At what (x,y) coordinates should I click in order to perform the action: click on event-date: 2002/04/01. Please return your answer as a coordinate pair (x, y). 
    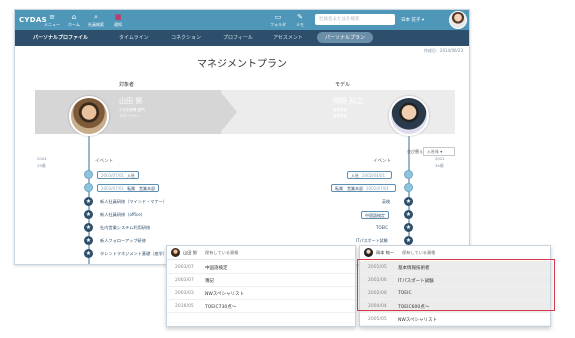
    Looking at the image, I should click on (374, 175).